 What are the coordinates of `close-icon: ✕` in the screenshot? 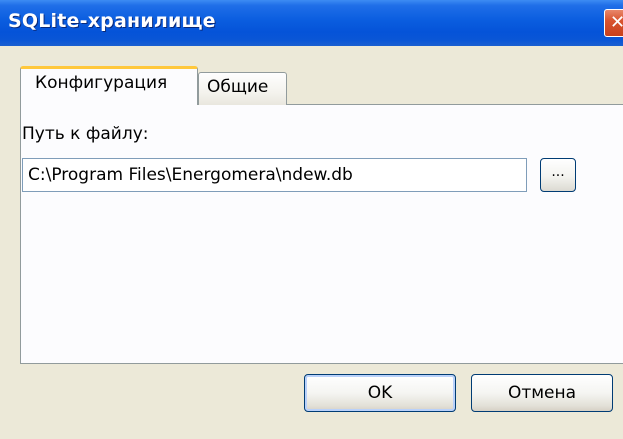 It's located at (616, 22).